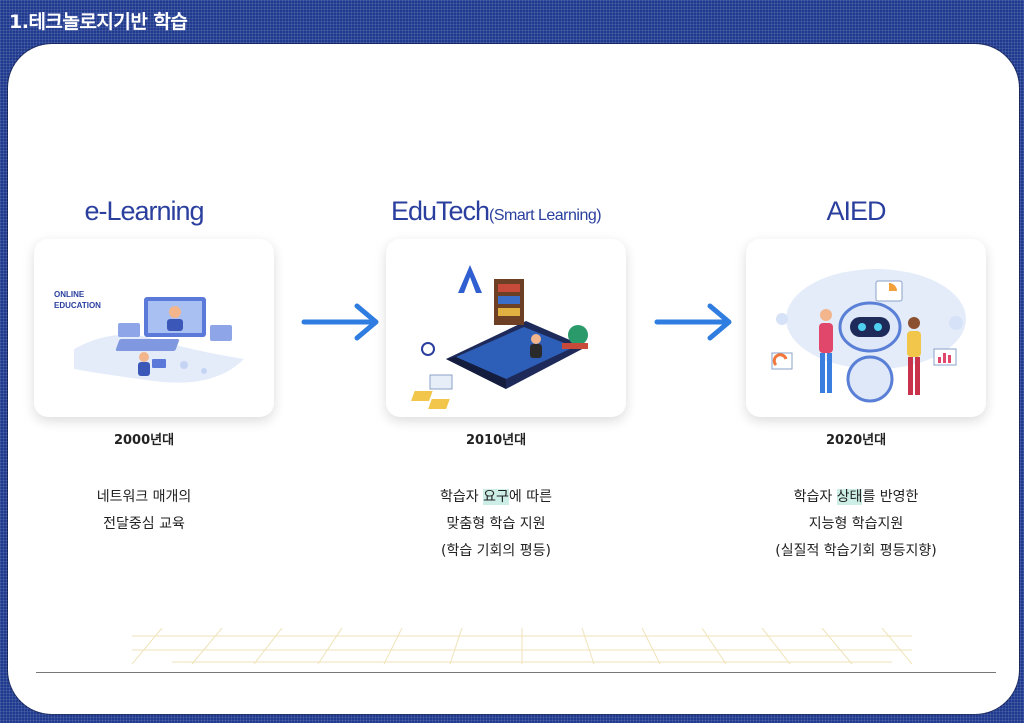 The image size is (1024, 723). I want to click on aied-illustration-card, so click(866, 328).